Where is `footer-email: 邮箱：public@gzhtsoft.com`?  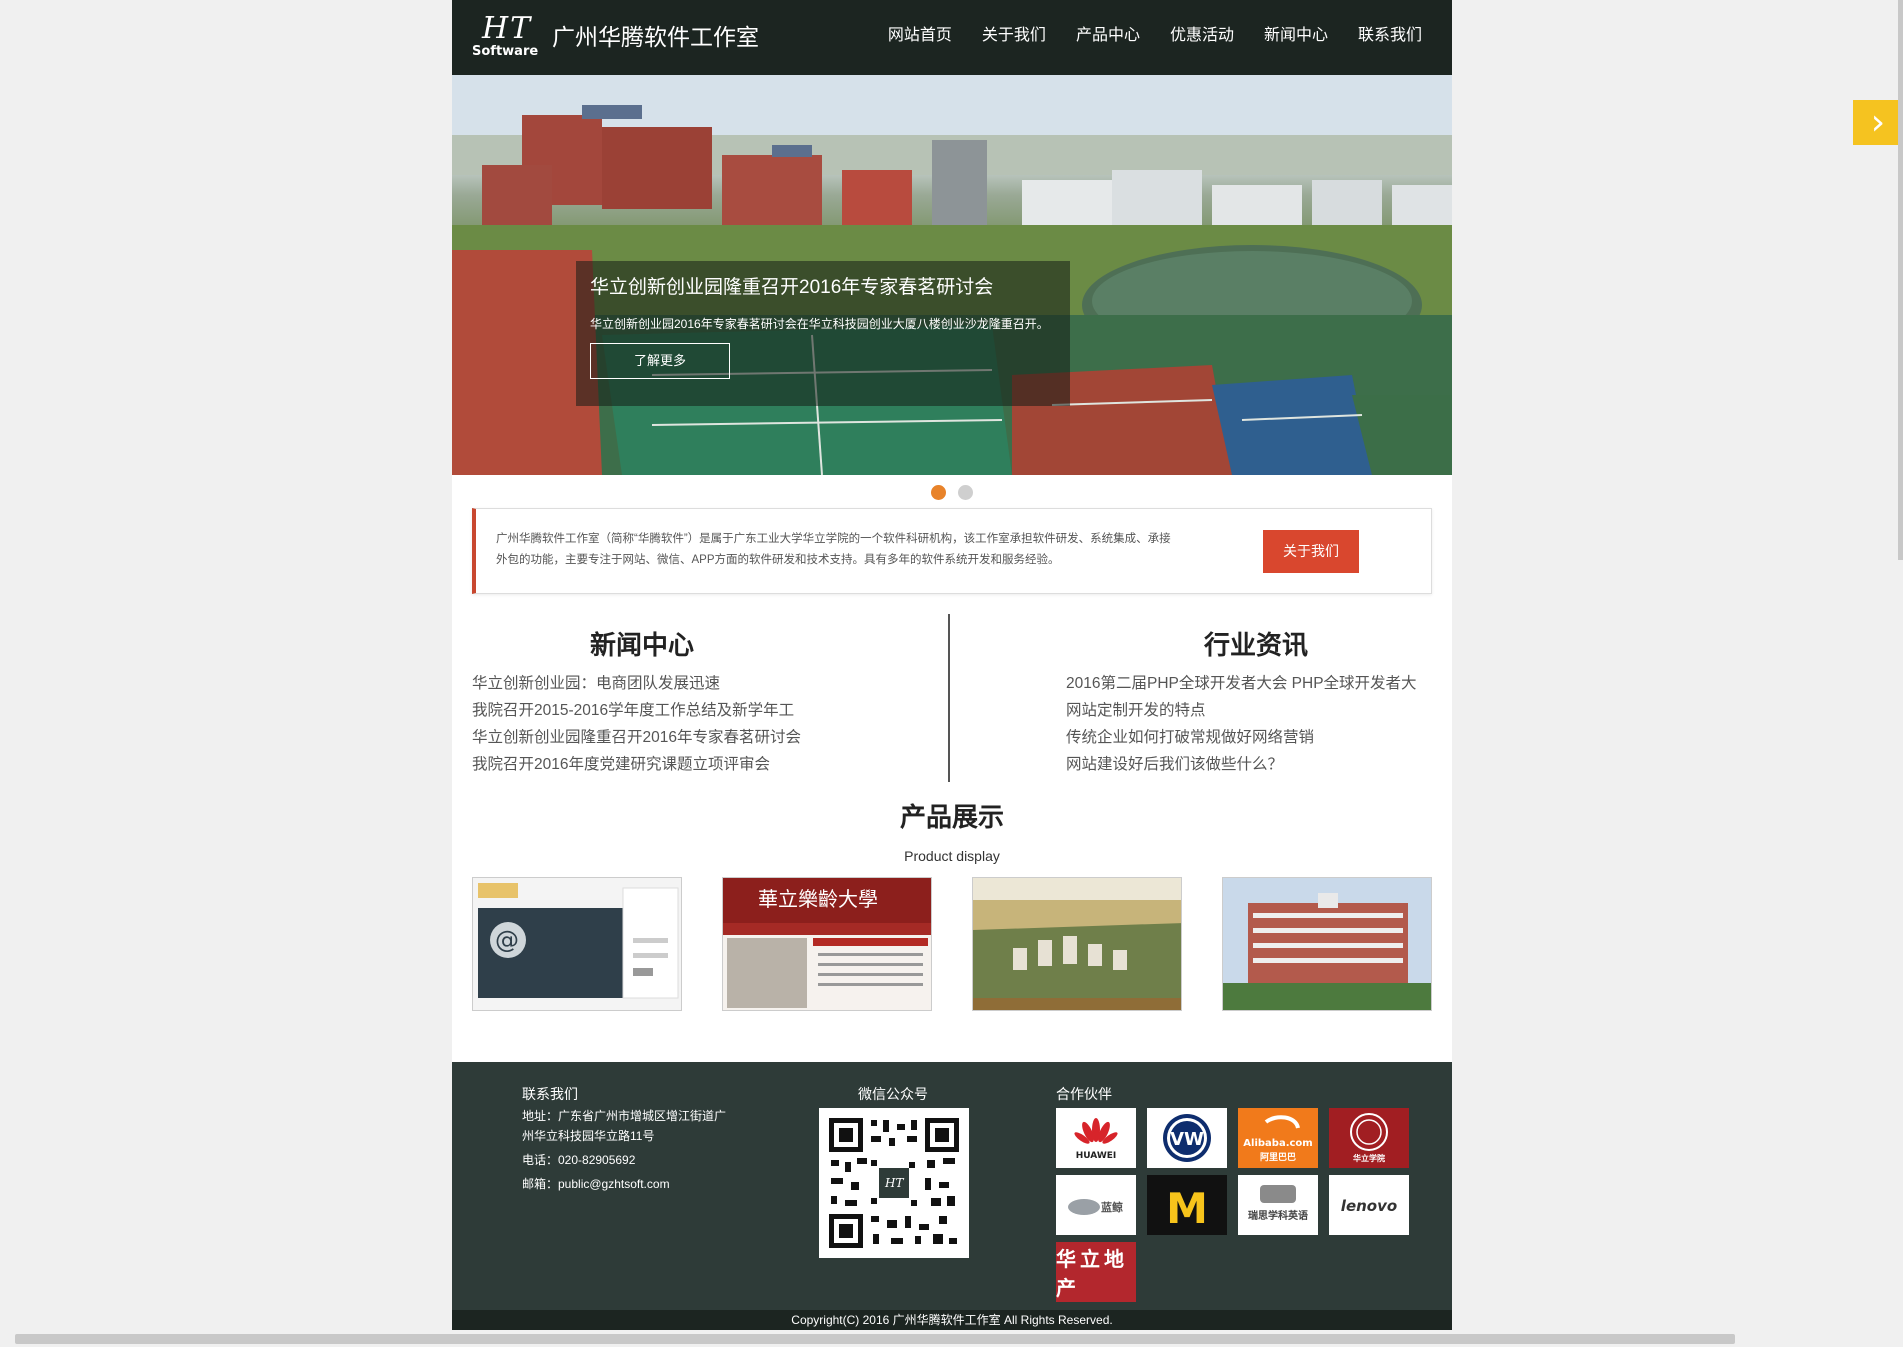
footer-email: 邮箱：public@gzhtsoft.com is located at coordinates (596, 1184).